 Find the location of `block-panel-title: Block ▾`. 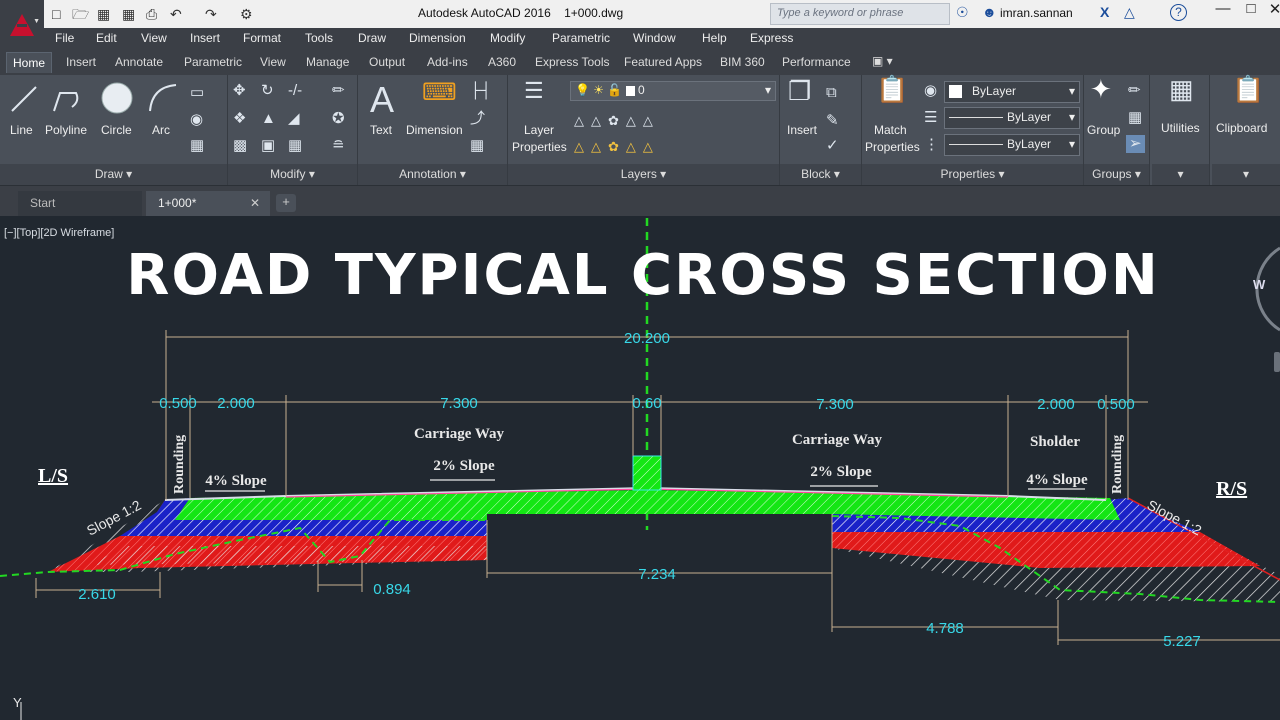

block-panel-title: Block ▾ is located at coordinates (820, 174).